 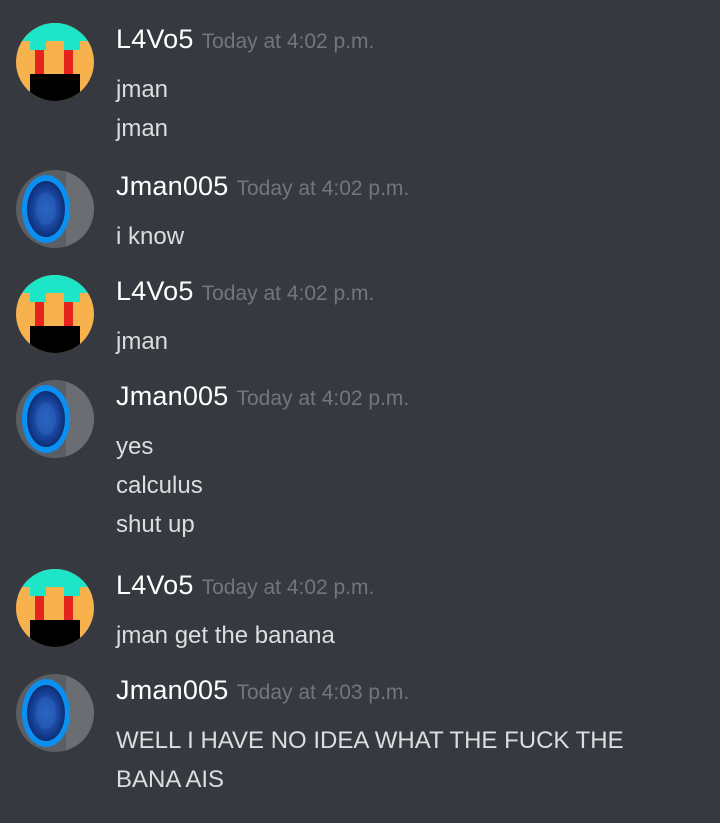 What do you see at coordinates (406, 341) in the screenshot?
I see `message-lines: jman` at bounding box center [406, 341].